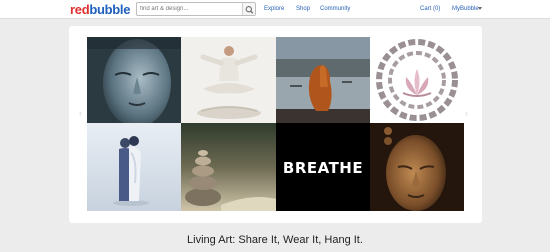  What do you see at coordinates (465, 9) in the screenshot?
I see `mybubble-link: MyBubble` at bounding box center [465, 9].